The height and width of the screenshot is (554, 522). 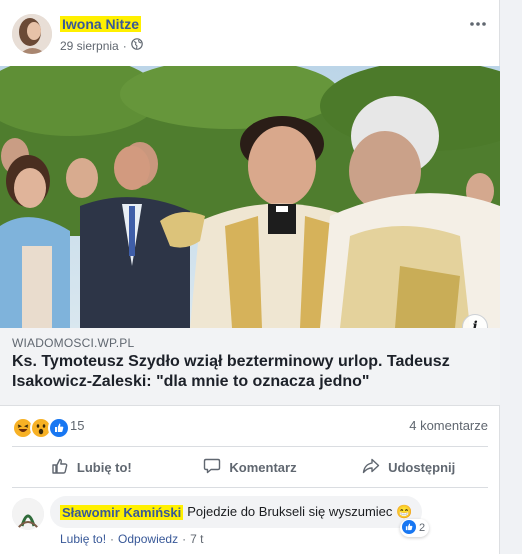 I want to click on comment-button: Komentarz, so click(x=250, y=467).